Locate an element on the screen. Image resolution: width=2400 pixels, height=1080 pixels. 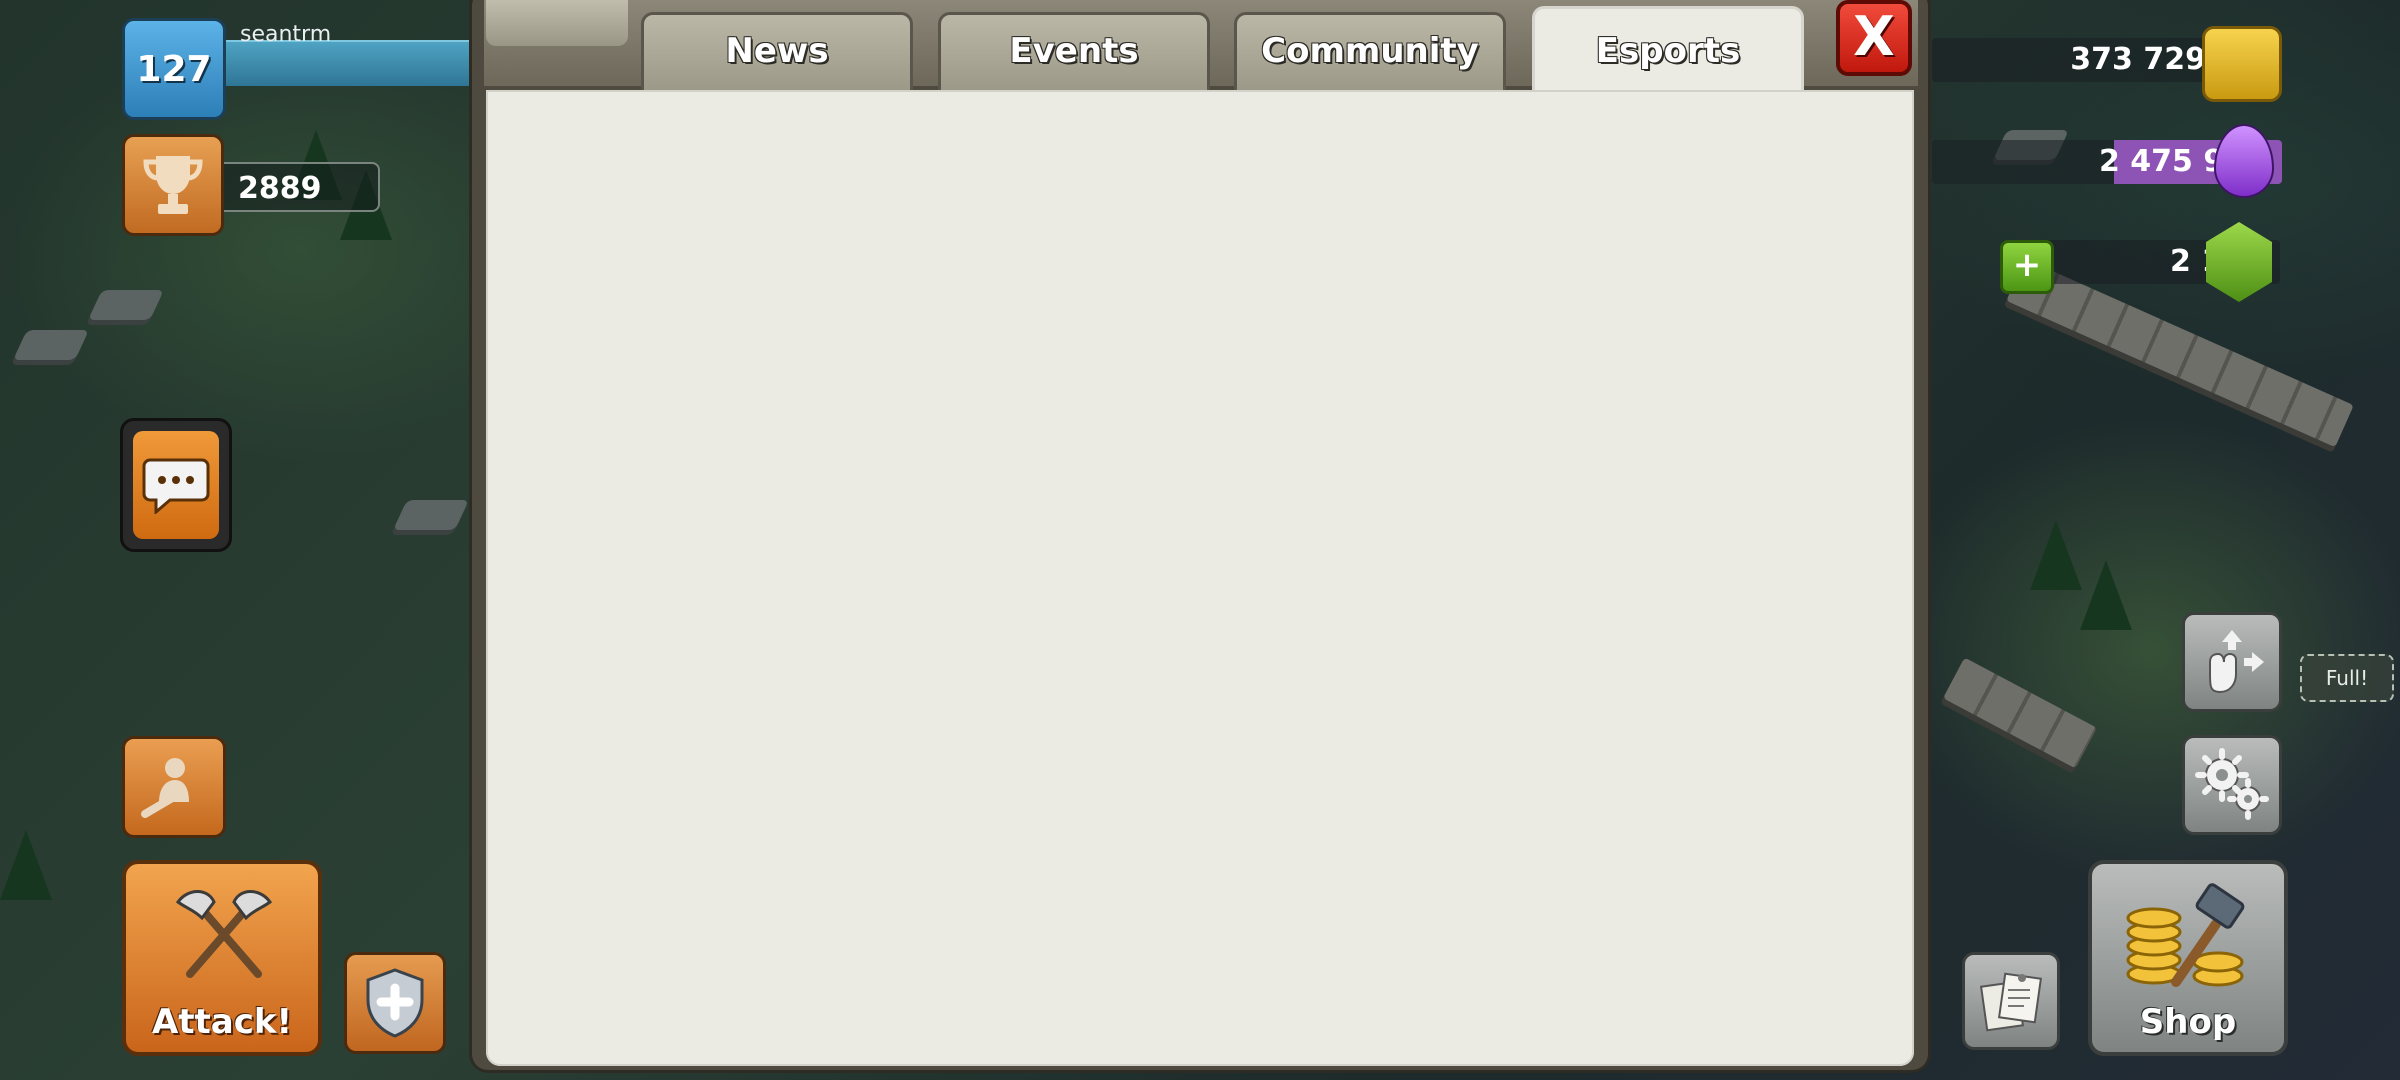
attack-label: Attack! is located at coordinates (222, 1022).